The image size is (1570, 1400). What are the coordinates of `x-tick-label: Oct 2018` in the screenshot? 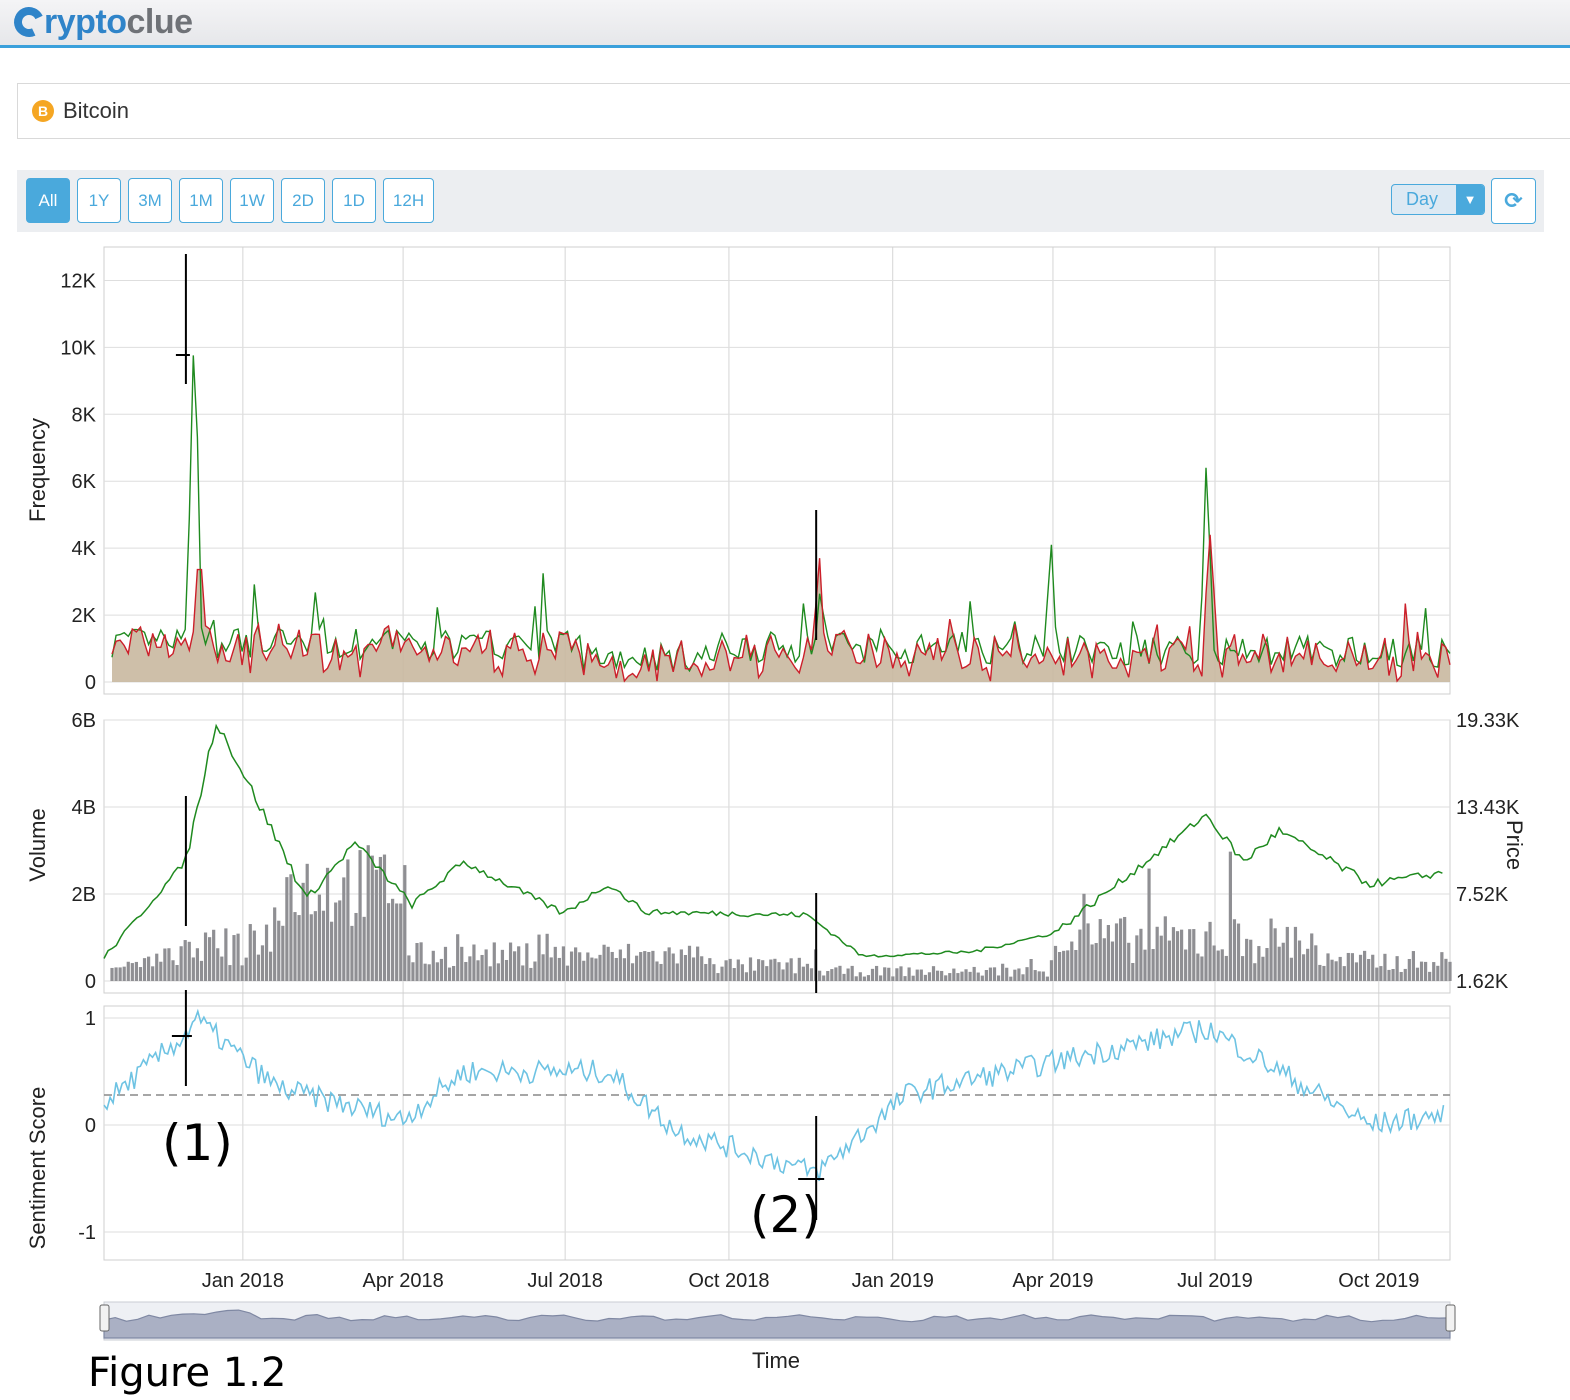 It's located at (728, 1281).